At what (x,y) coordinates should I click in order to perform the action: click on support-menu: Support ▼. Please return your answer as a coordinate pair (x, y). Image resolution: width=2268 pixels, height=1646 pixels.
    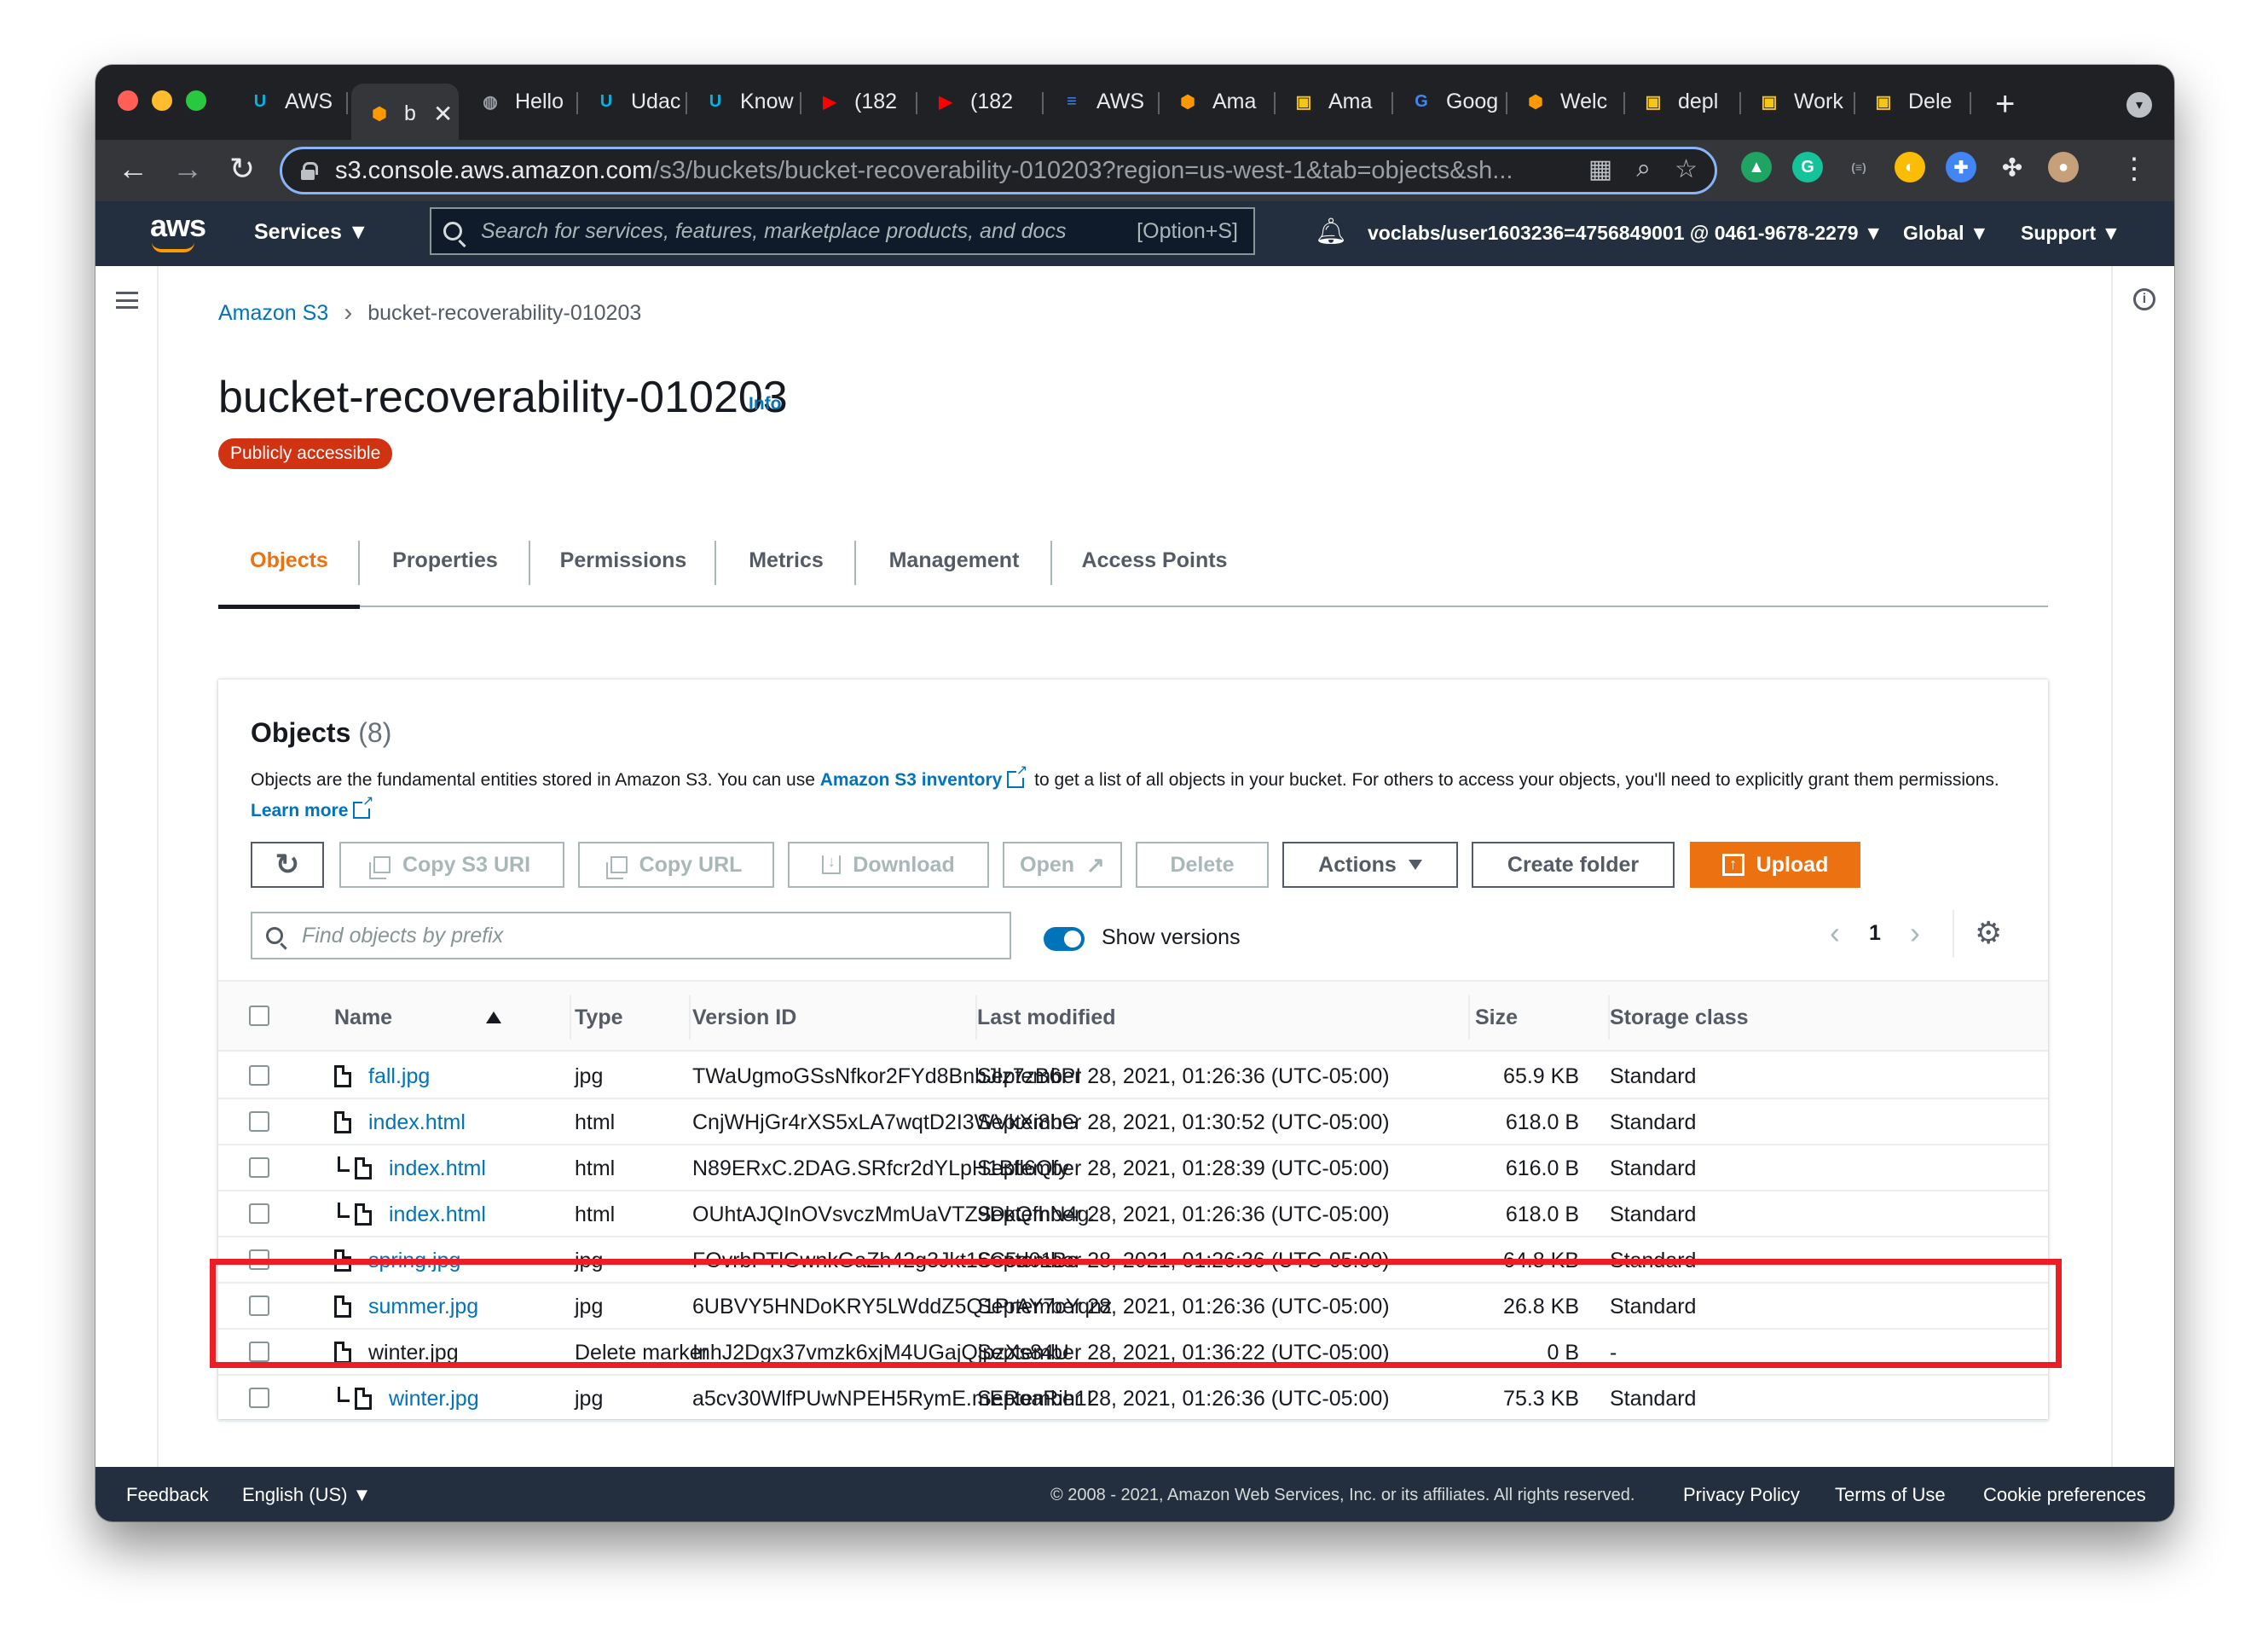
    Looking at the image, I should click on (2070, 234).